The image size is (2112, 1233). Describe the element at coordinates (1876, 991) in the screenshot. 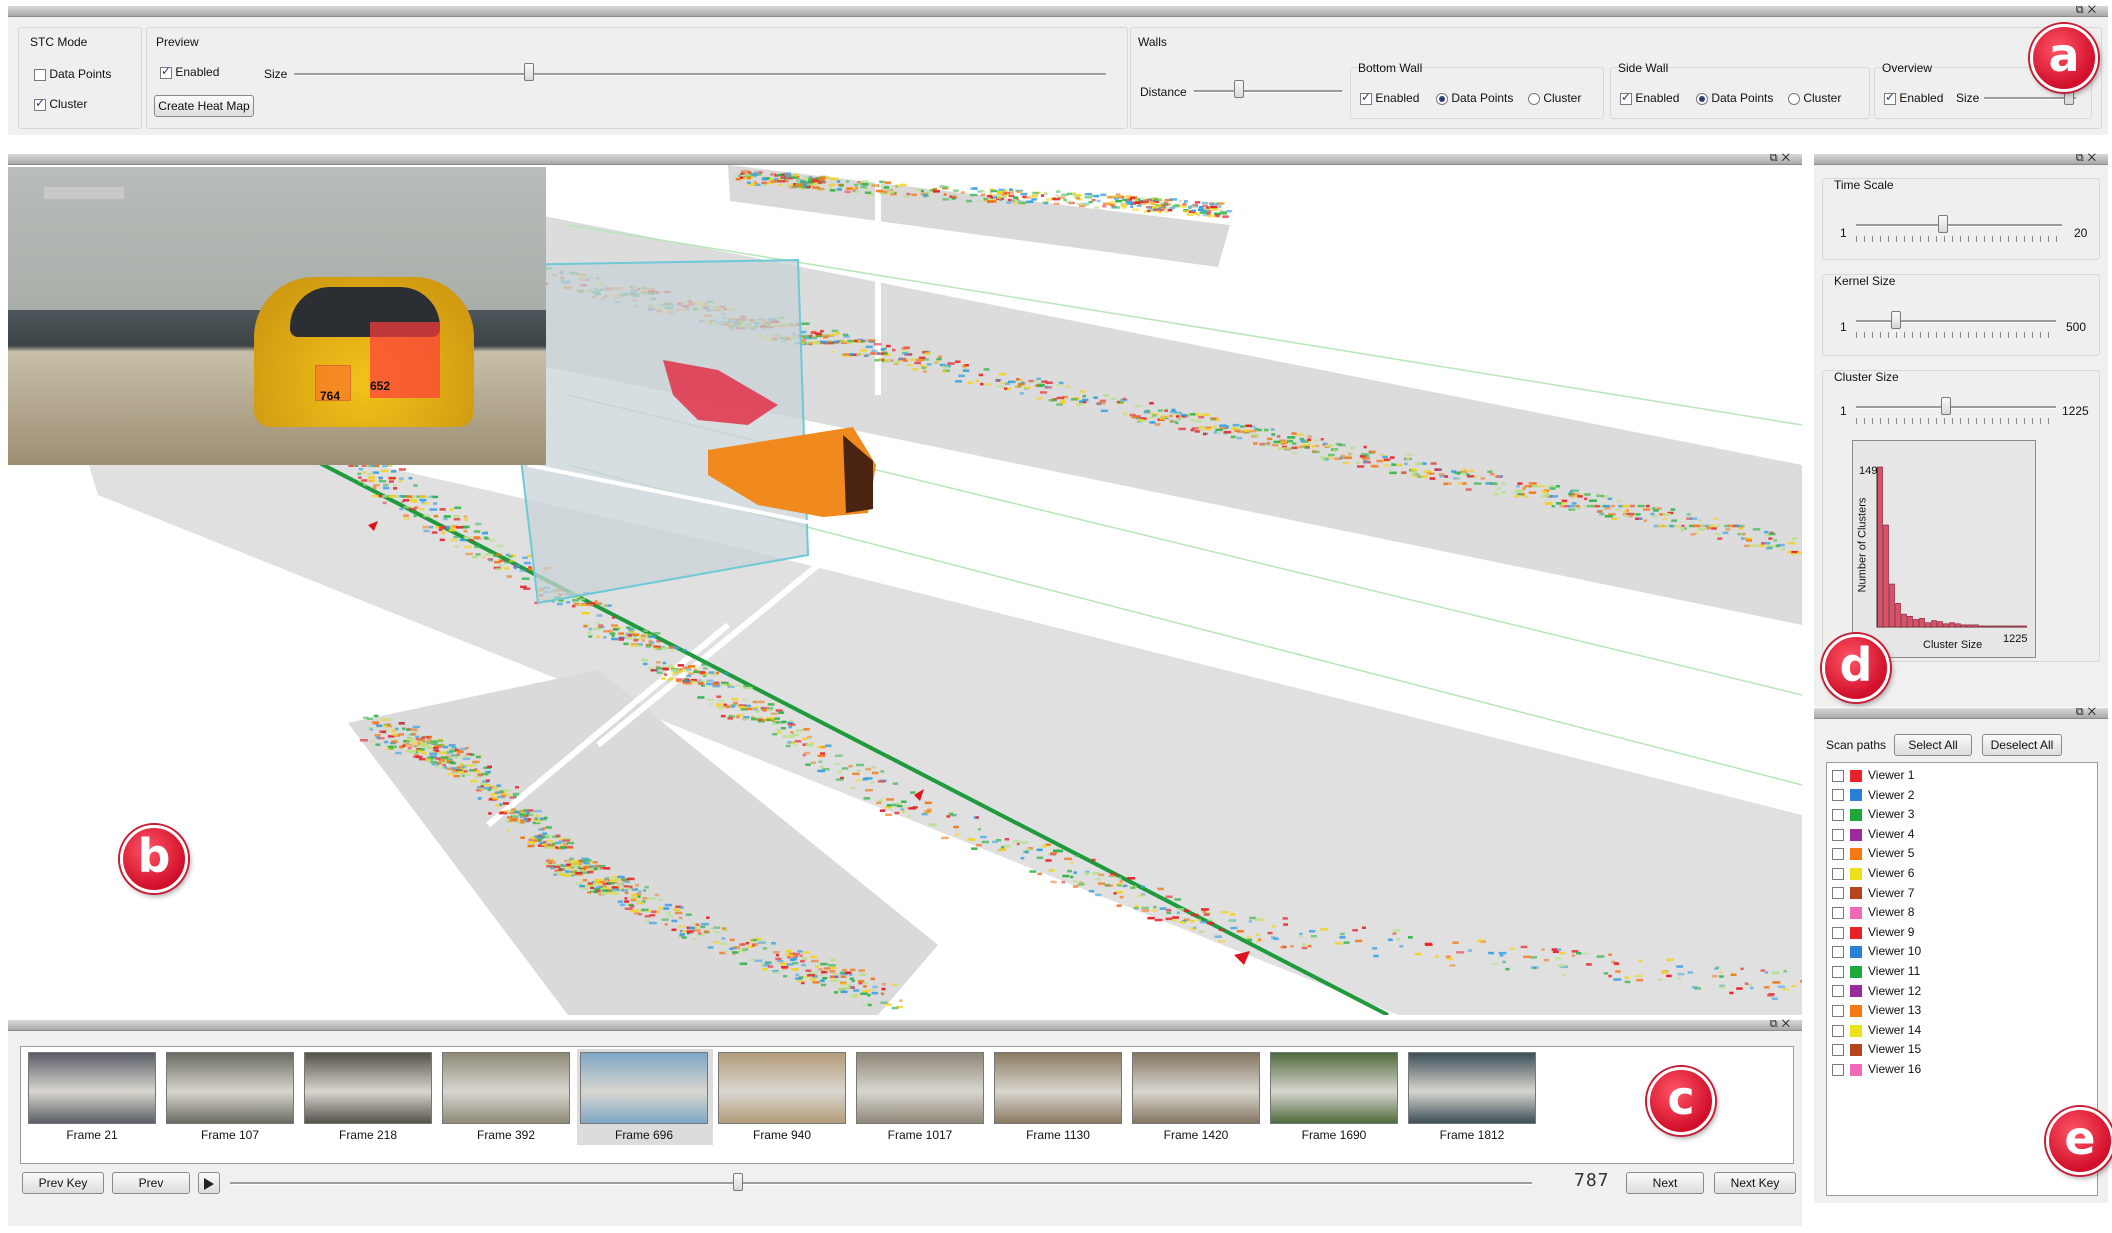

I see `viewer-row: Viewer 12` at that location.